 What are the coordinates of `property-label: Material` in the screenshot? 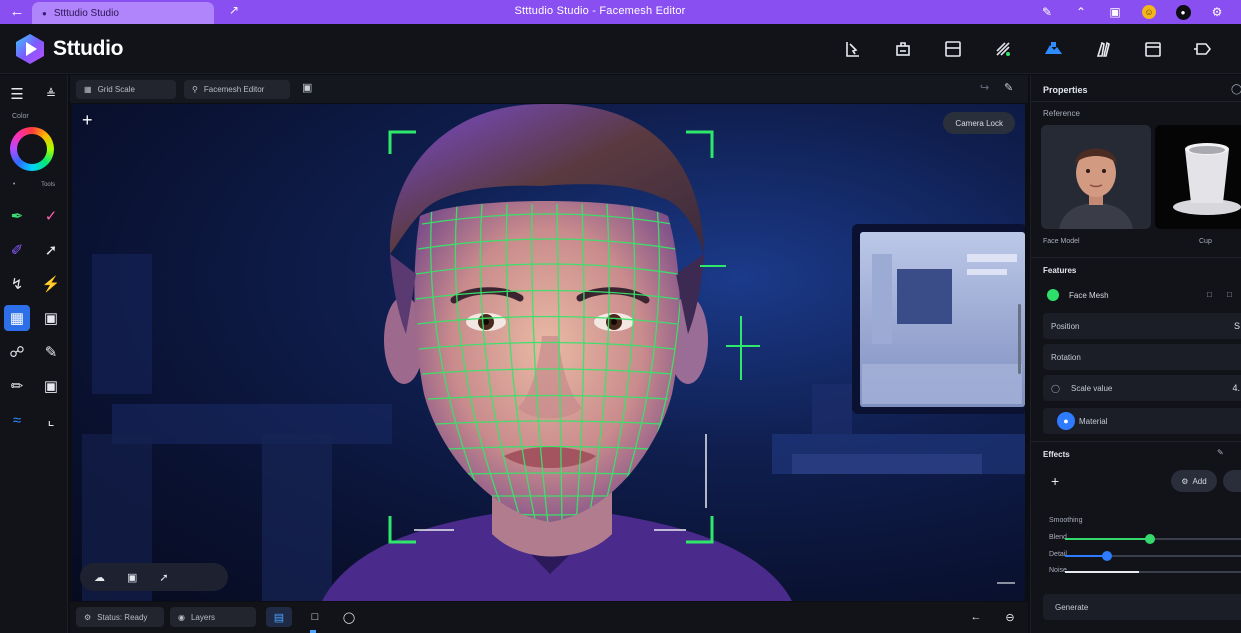 It's located at (1093, 421).